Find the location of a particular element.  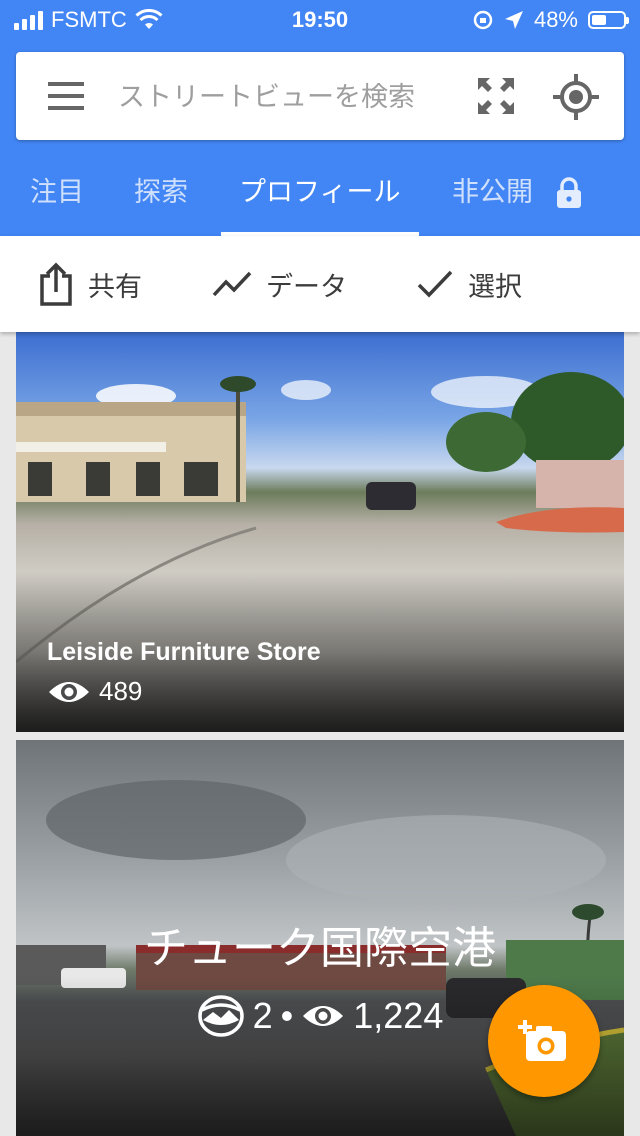

status-bar: FSMTC 19:50 48% is located at coordinates (320, 20).